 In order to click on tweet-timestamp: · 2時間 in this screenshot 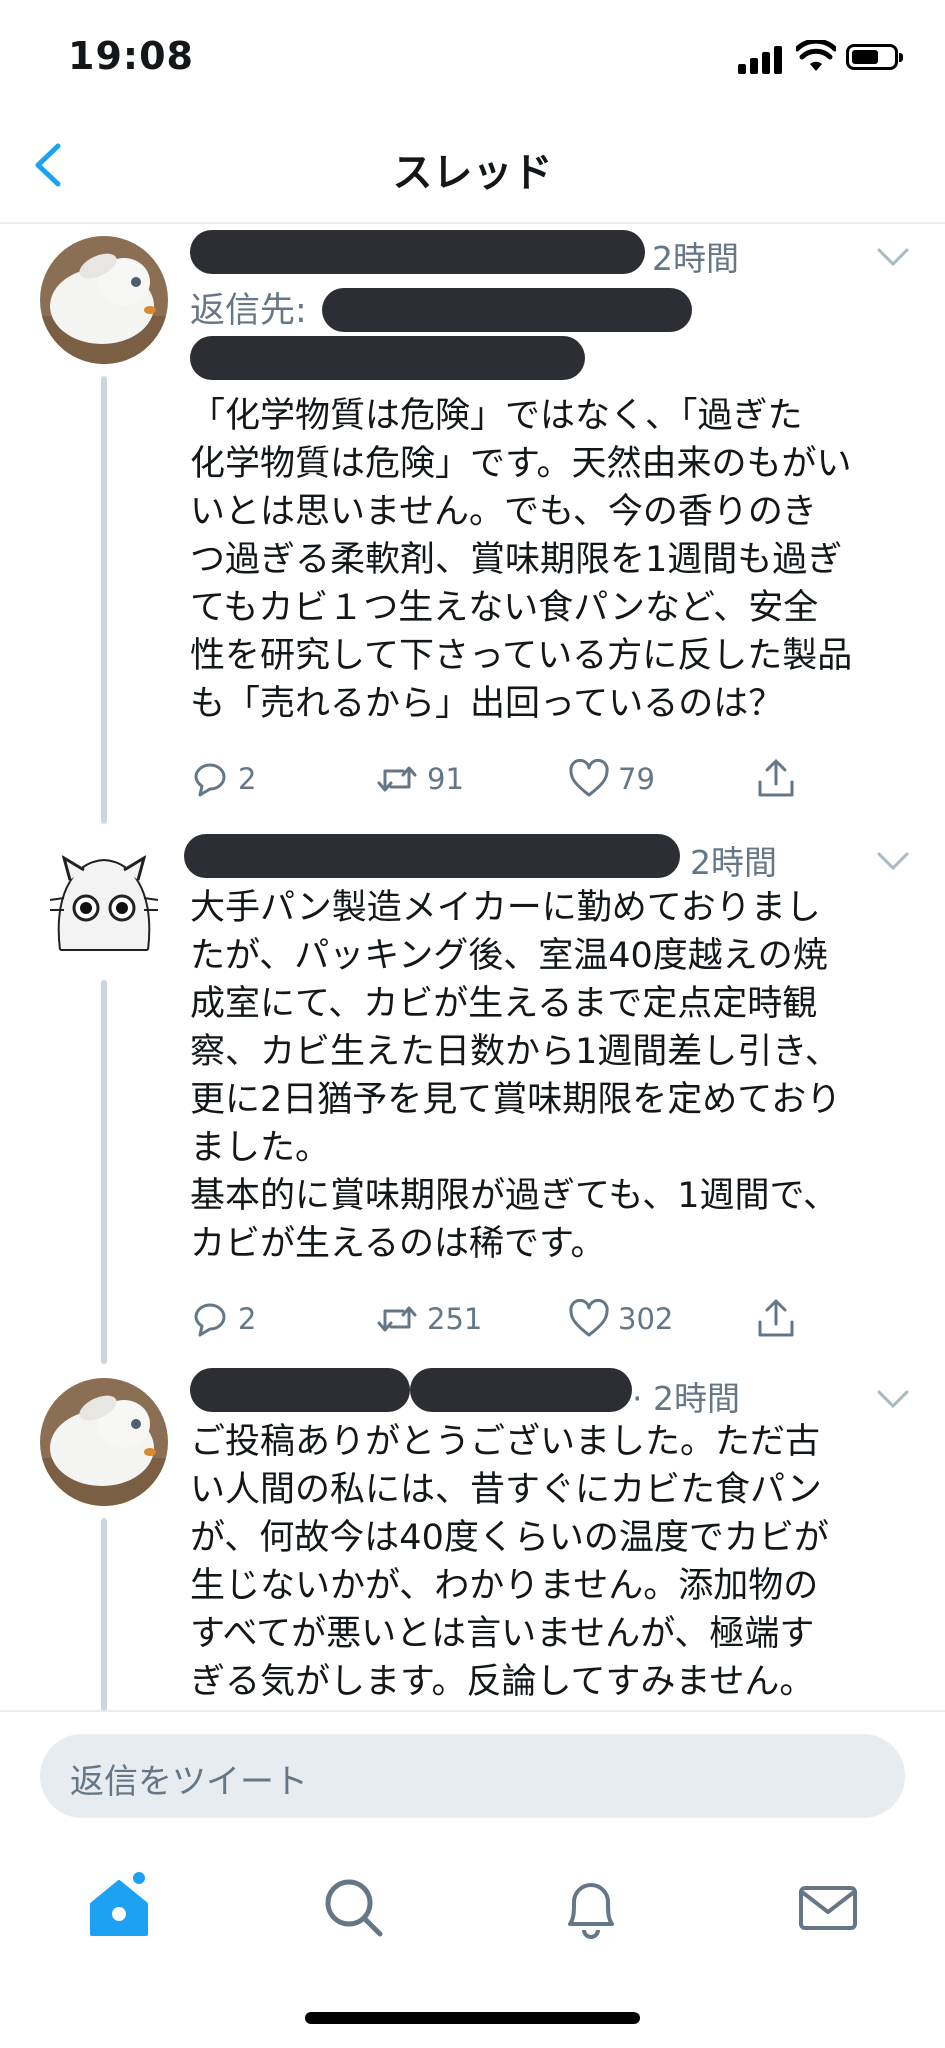, I will do `click(686, 1398)`.